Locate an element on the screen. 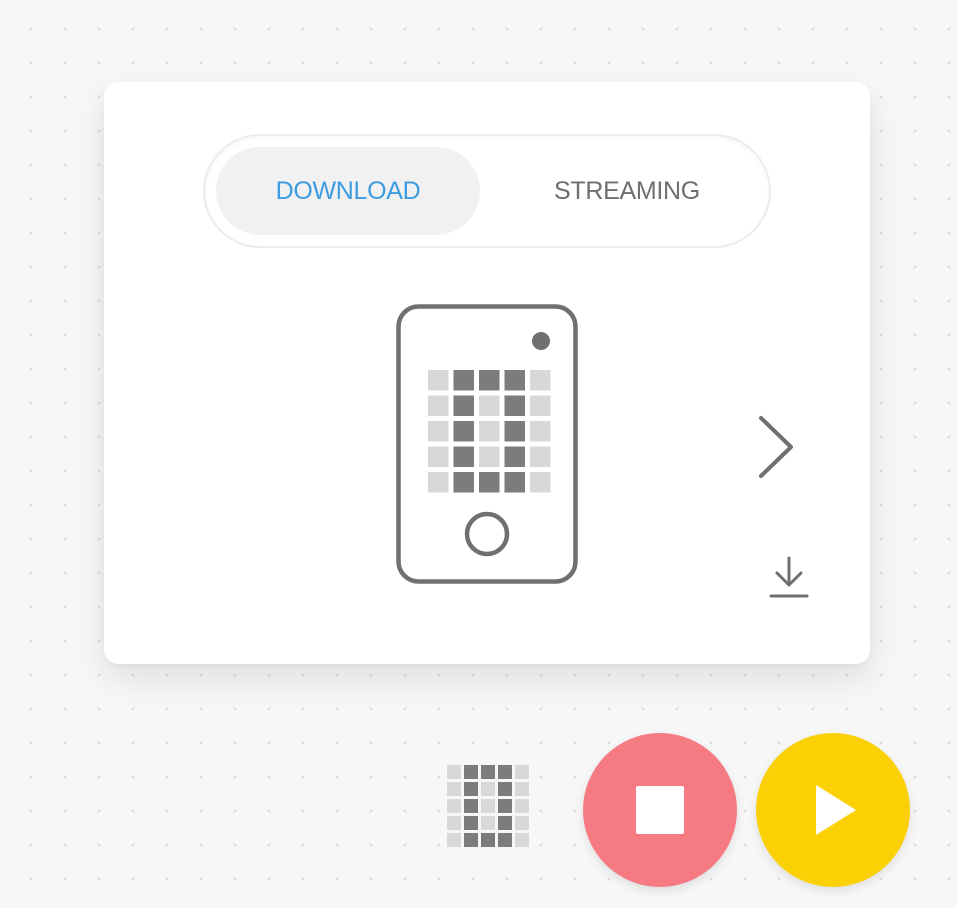 This screenshot has height=908, width=957. led-matrix-preview is located at coordinates (488, 806).